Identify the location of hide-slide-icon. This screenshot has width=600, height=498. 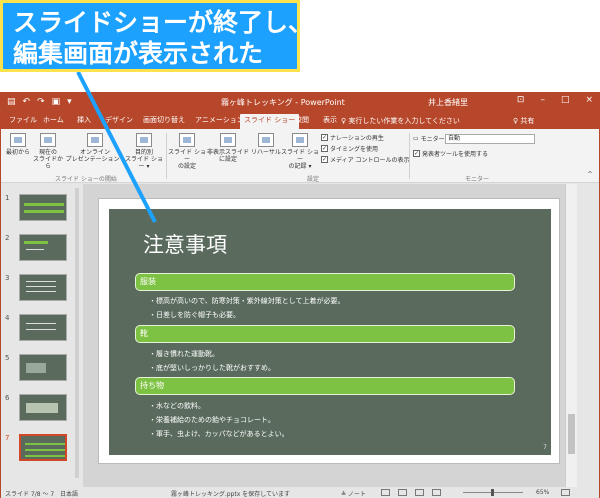
(228, 140).